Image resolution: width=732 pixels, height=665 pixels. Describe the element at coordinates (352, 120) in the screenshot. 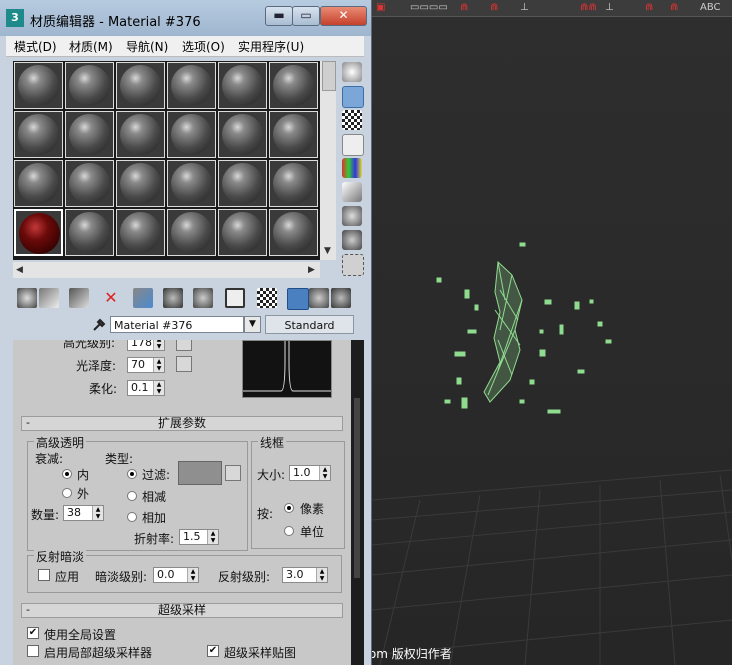

I see `background-icon` at that location.